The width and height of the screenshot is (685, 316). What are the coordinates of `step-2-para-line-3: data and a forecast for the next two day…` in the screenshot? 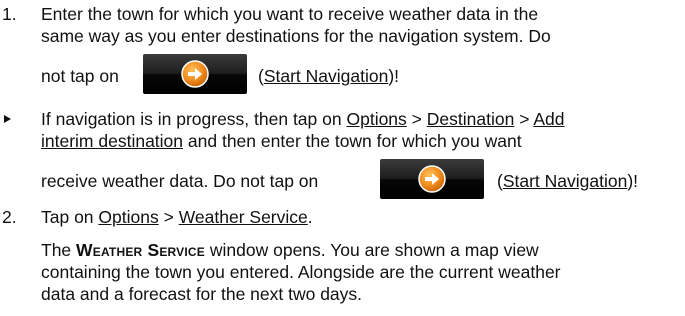 It's located at (202, 294).